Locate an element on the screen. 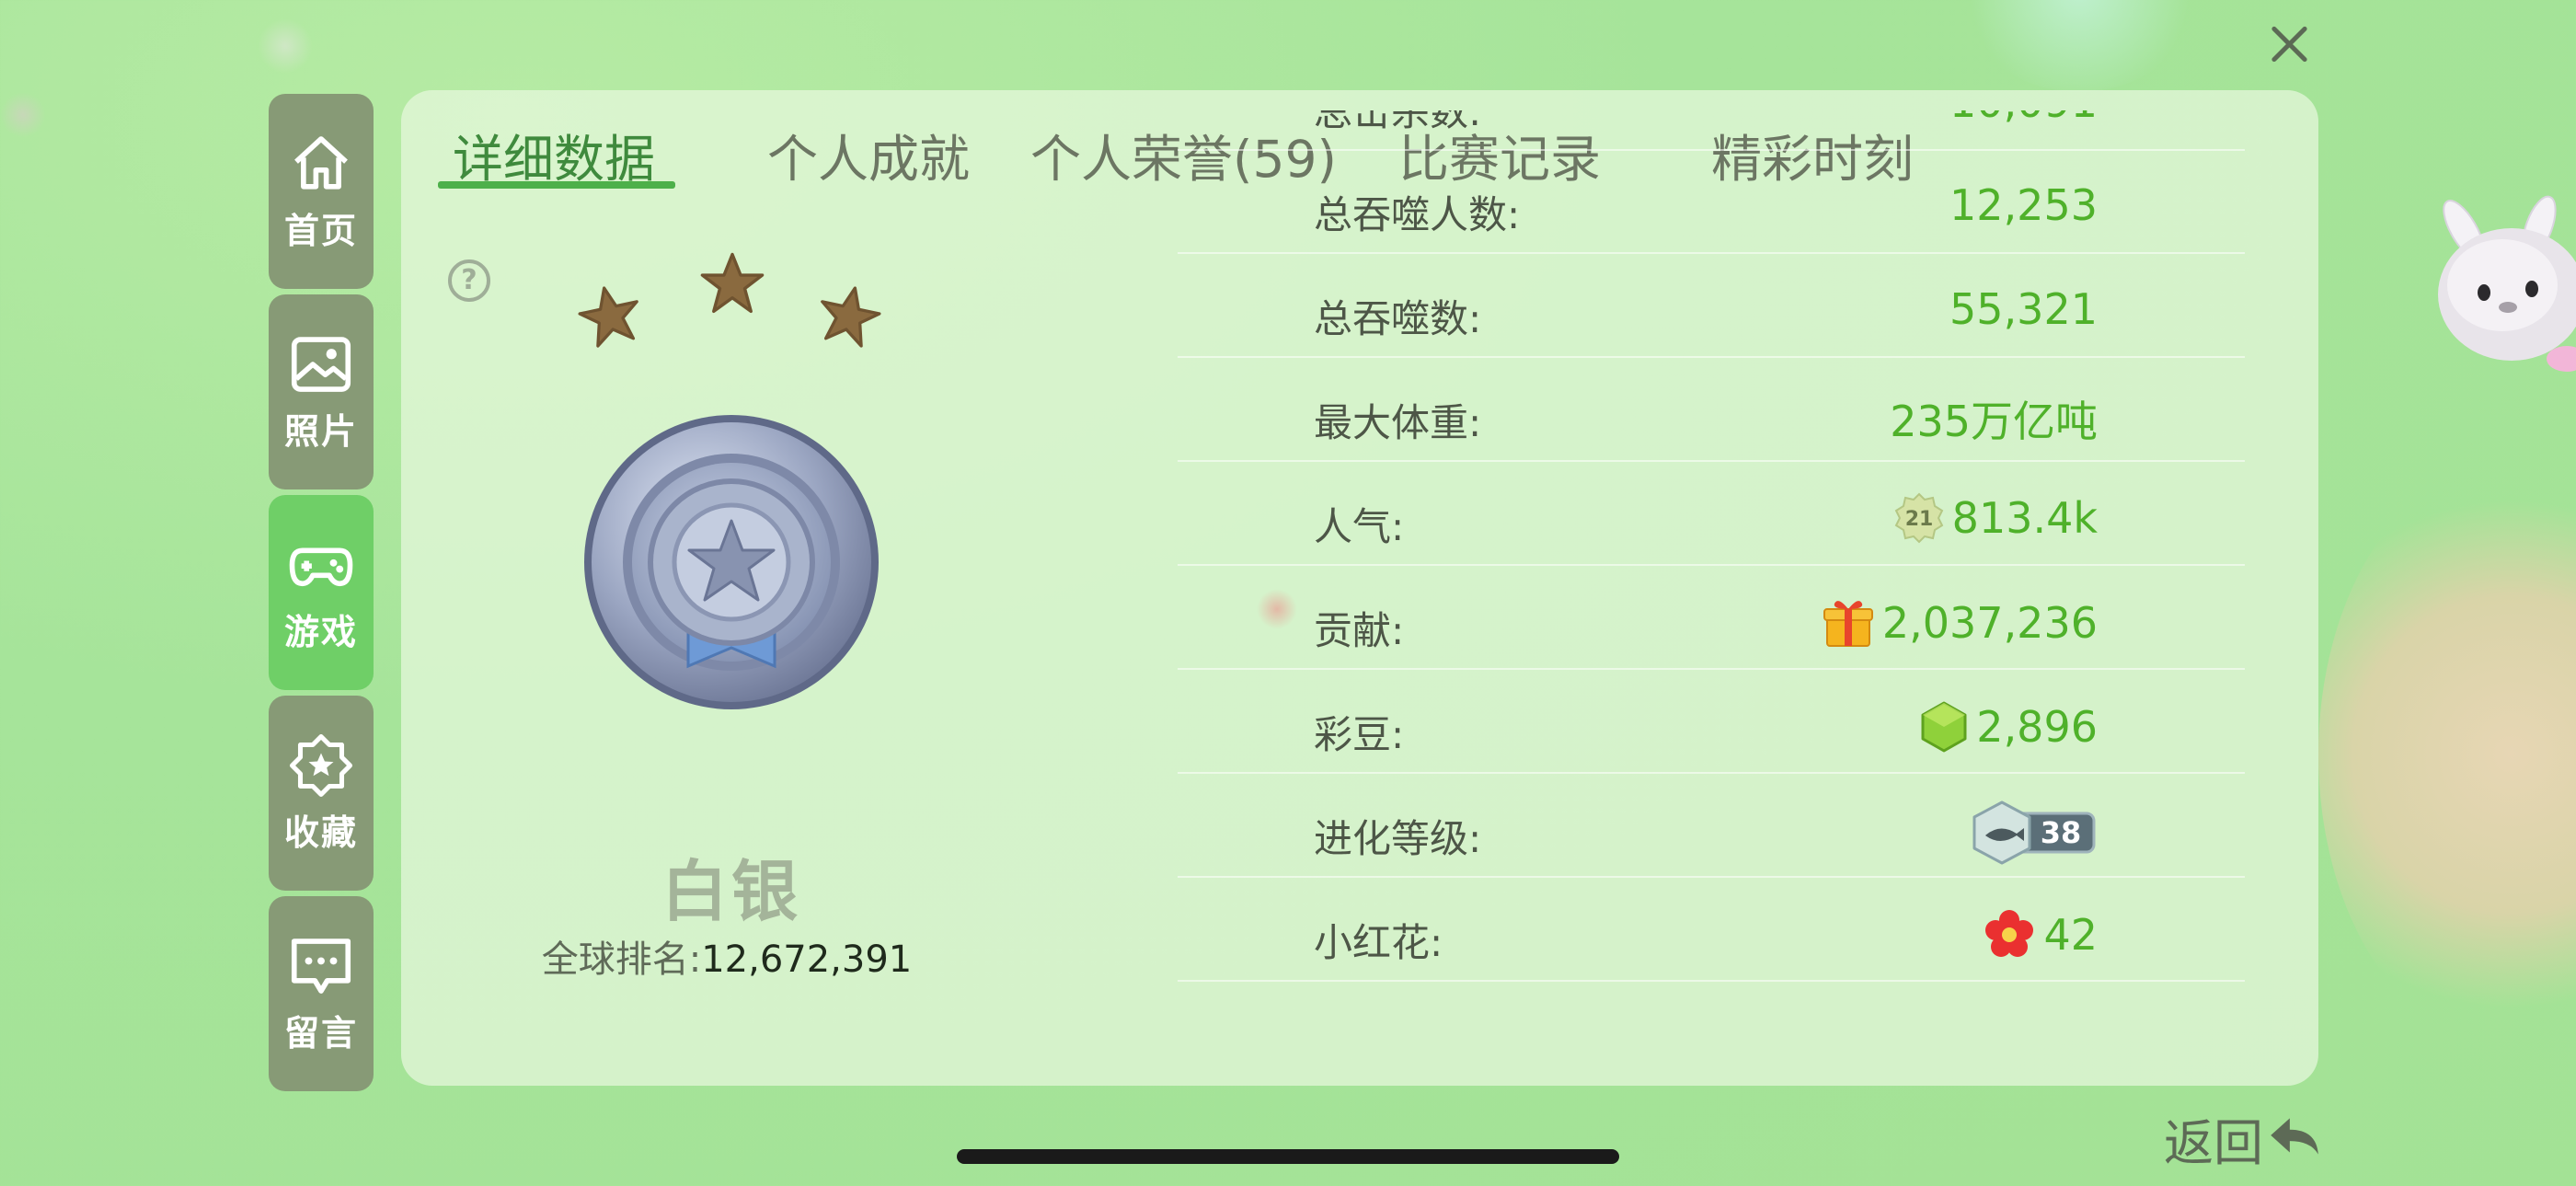  stat-value: 2,896 is located at coordinates (2008, 727).